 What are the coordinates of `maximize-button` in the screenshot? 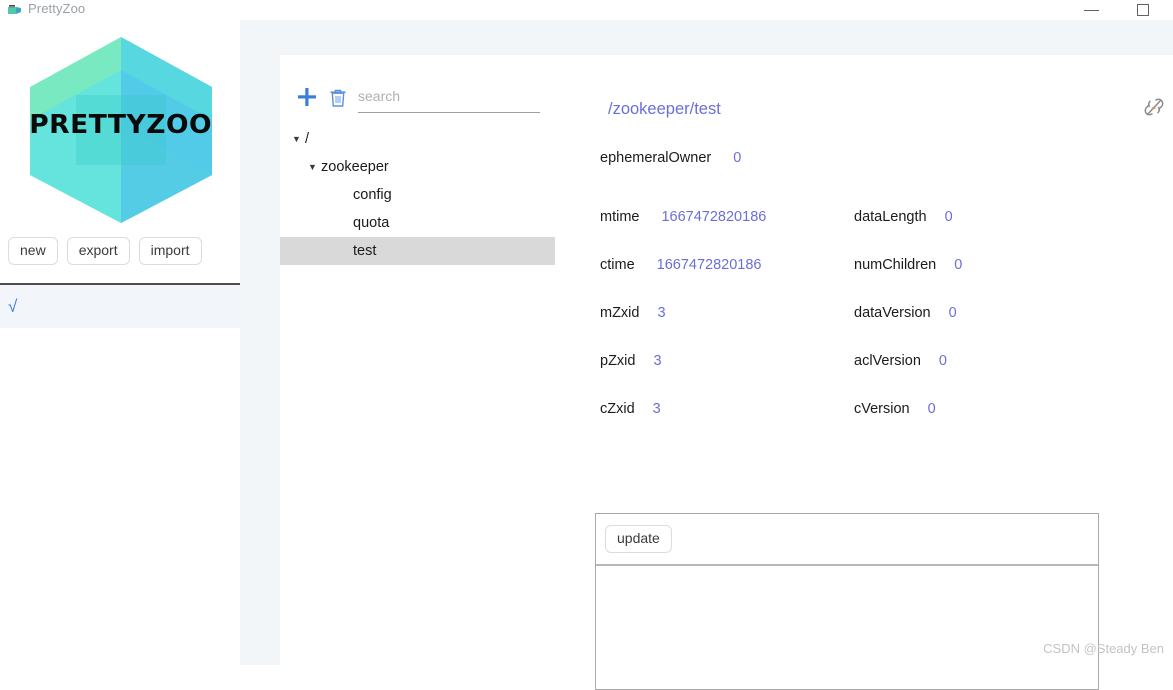 It's located at (1144, 10).